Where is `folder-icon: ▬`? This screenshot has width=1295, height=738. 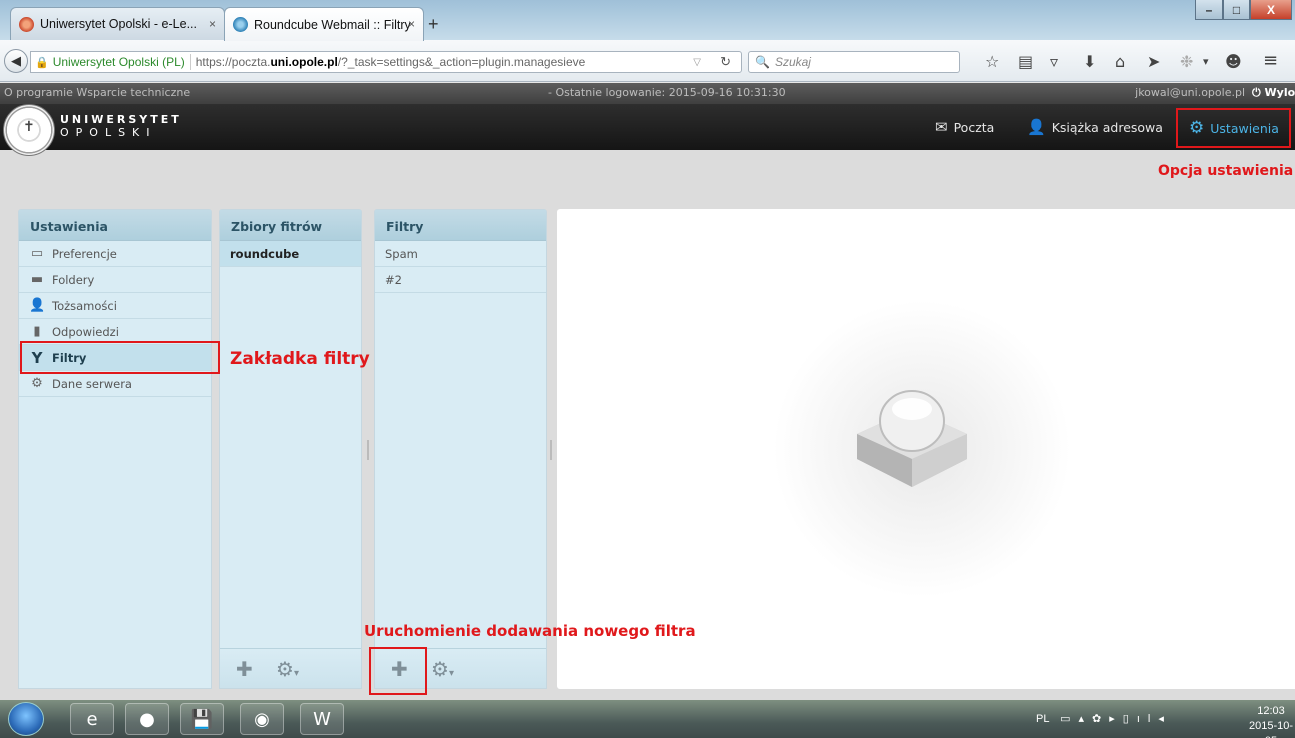
folder-icon: ▬ is located at coordinates (37, 279).